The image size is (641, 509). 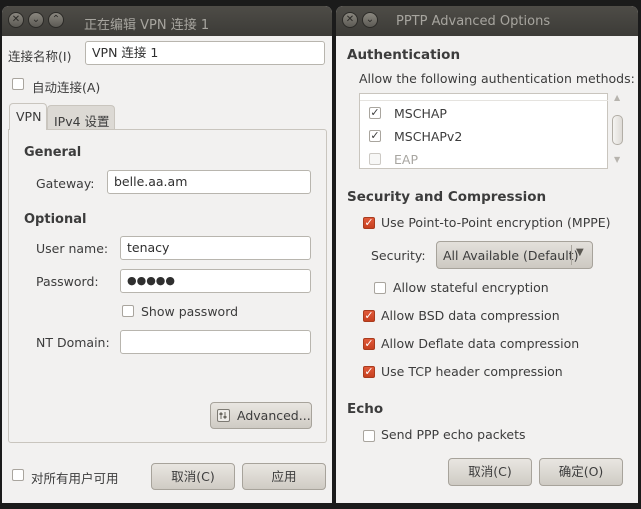 I want to click on show-password-label: Show password, so click(x=190, y=311).